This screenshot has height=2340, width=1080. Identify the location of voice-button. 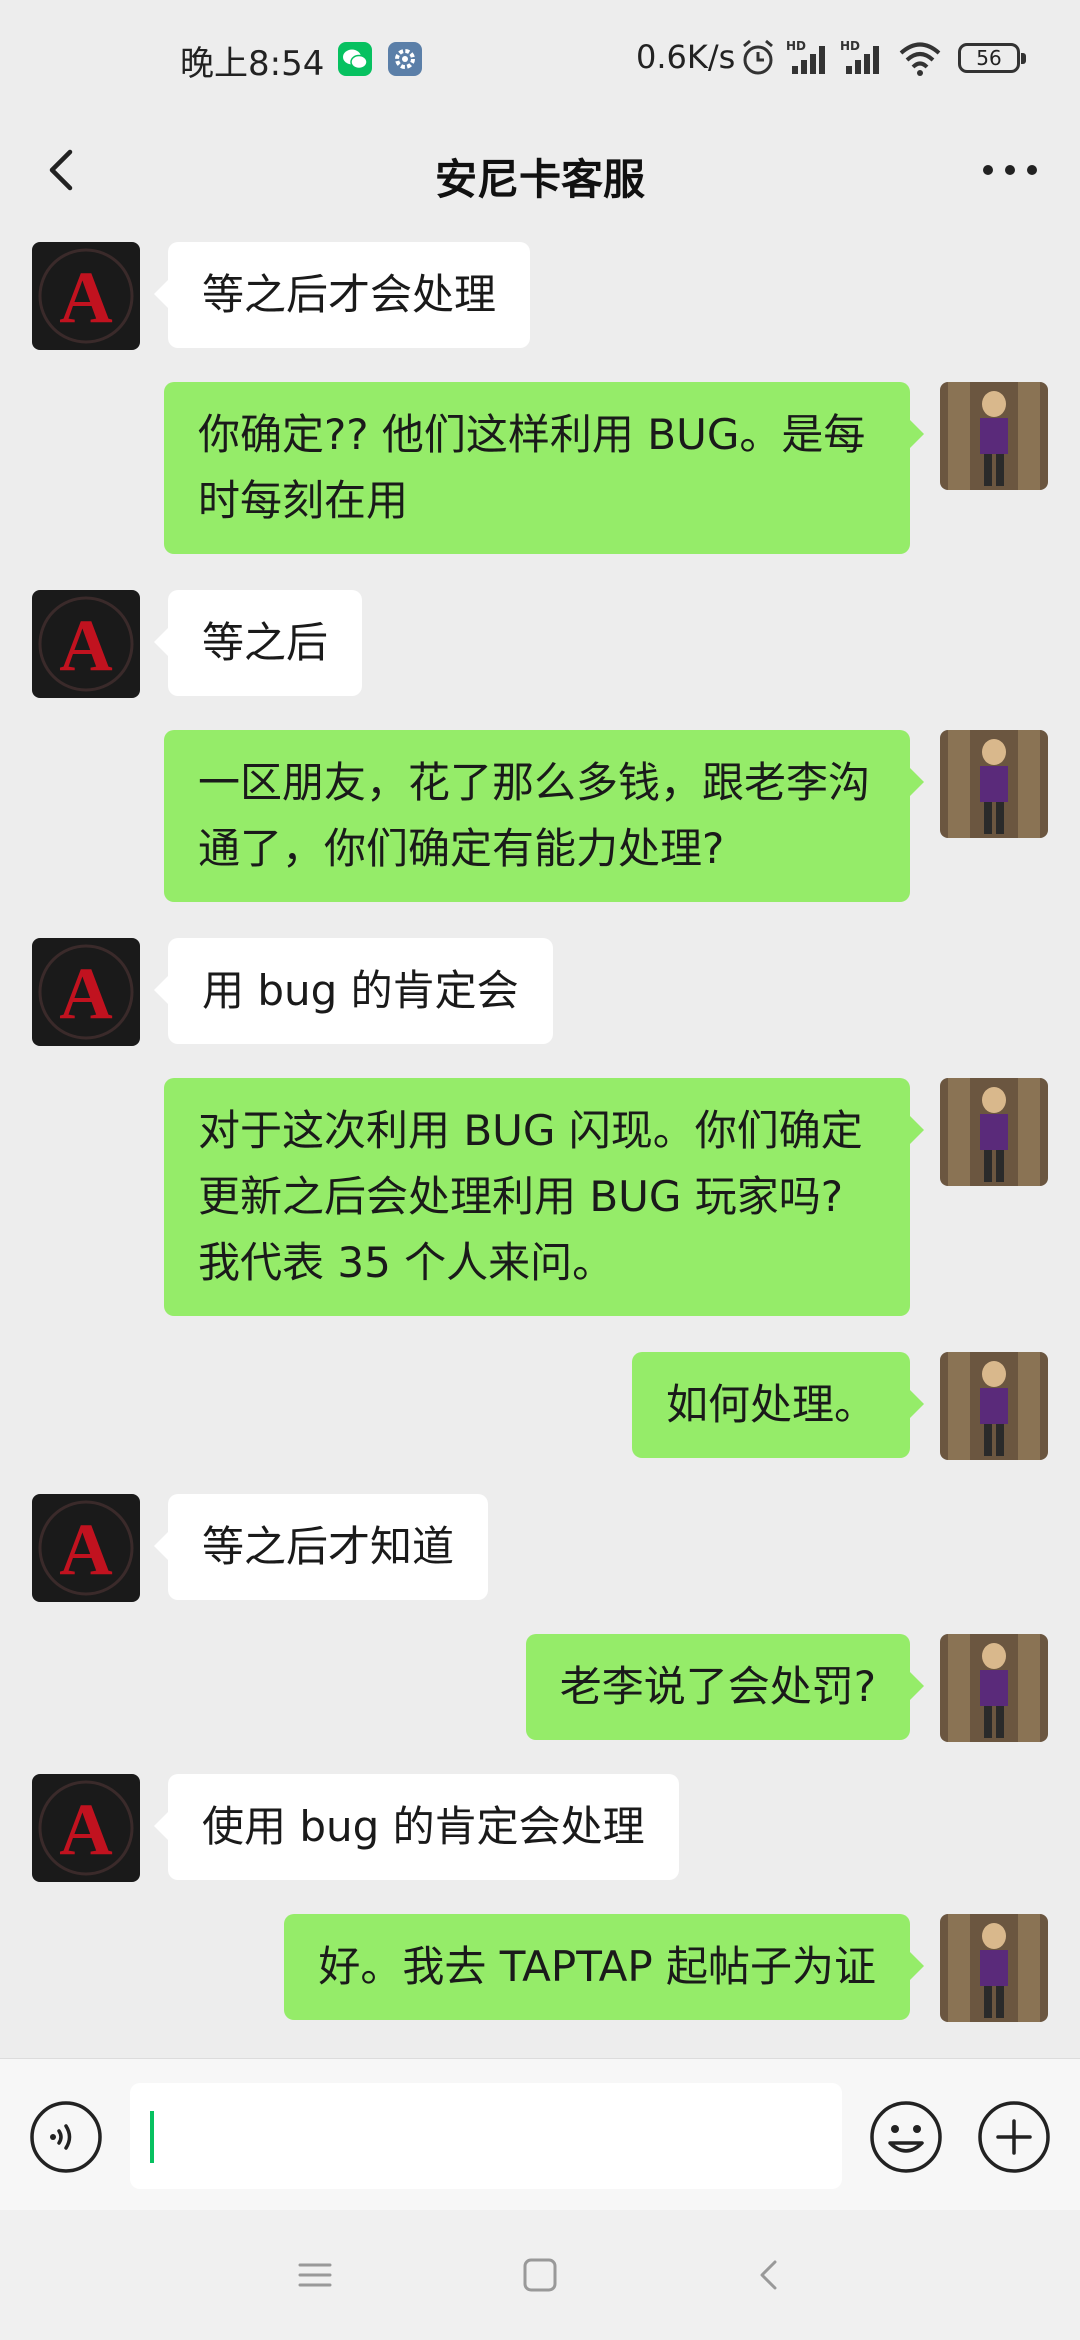
(66, 2137).